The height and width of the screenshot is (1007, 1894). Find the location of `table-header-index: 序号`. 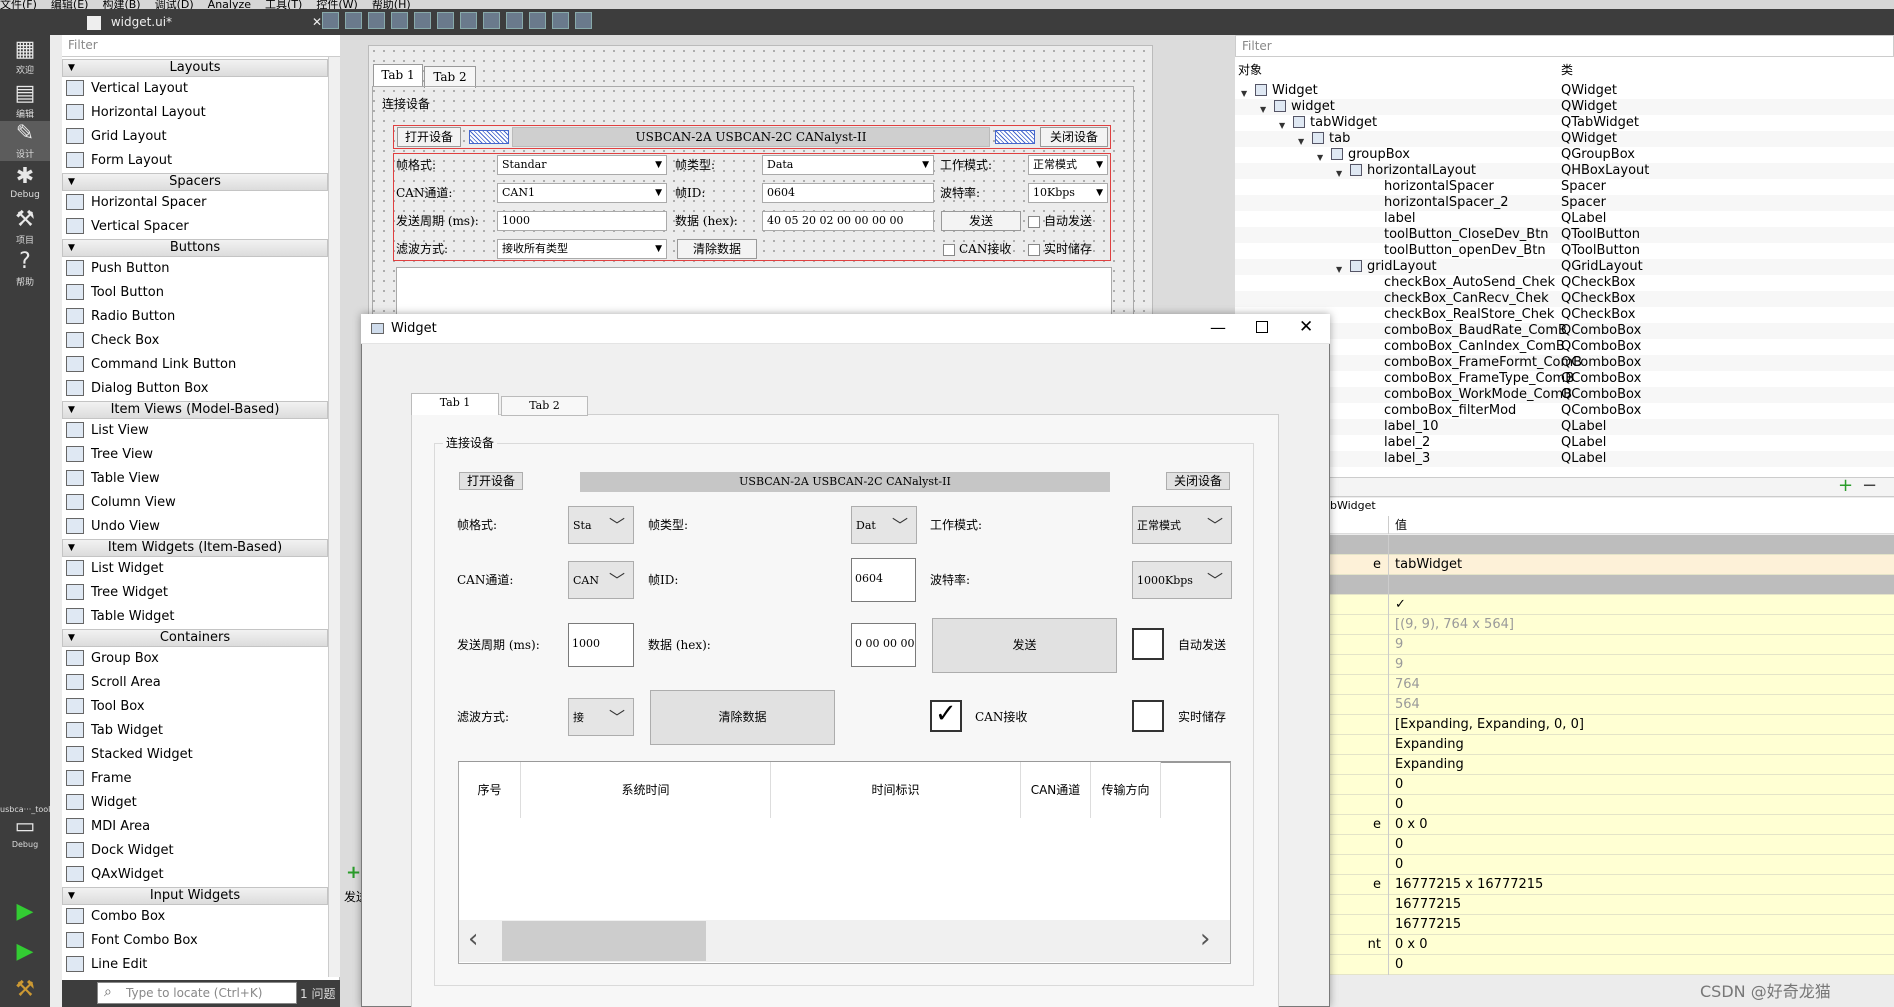

table-header-index: 序号 is located at coordinates (490, 790).